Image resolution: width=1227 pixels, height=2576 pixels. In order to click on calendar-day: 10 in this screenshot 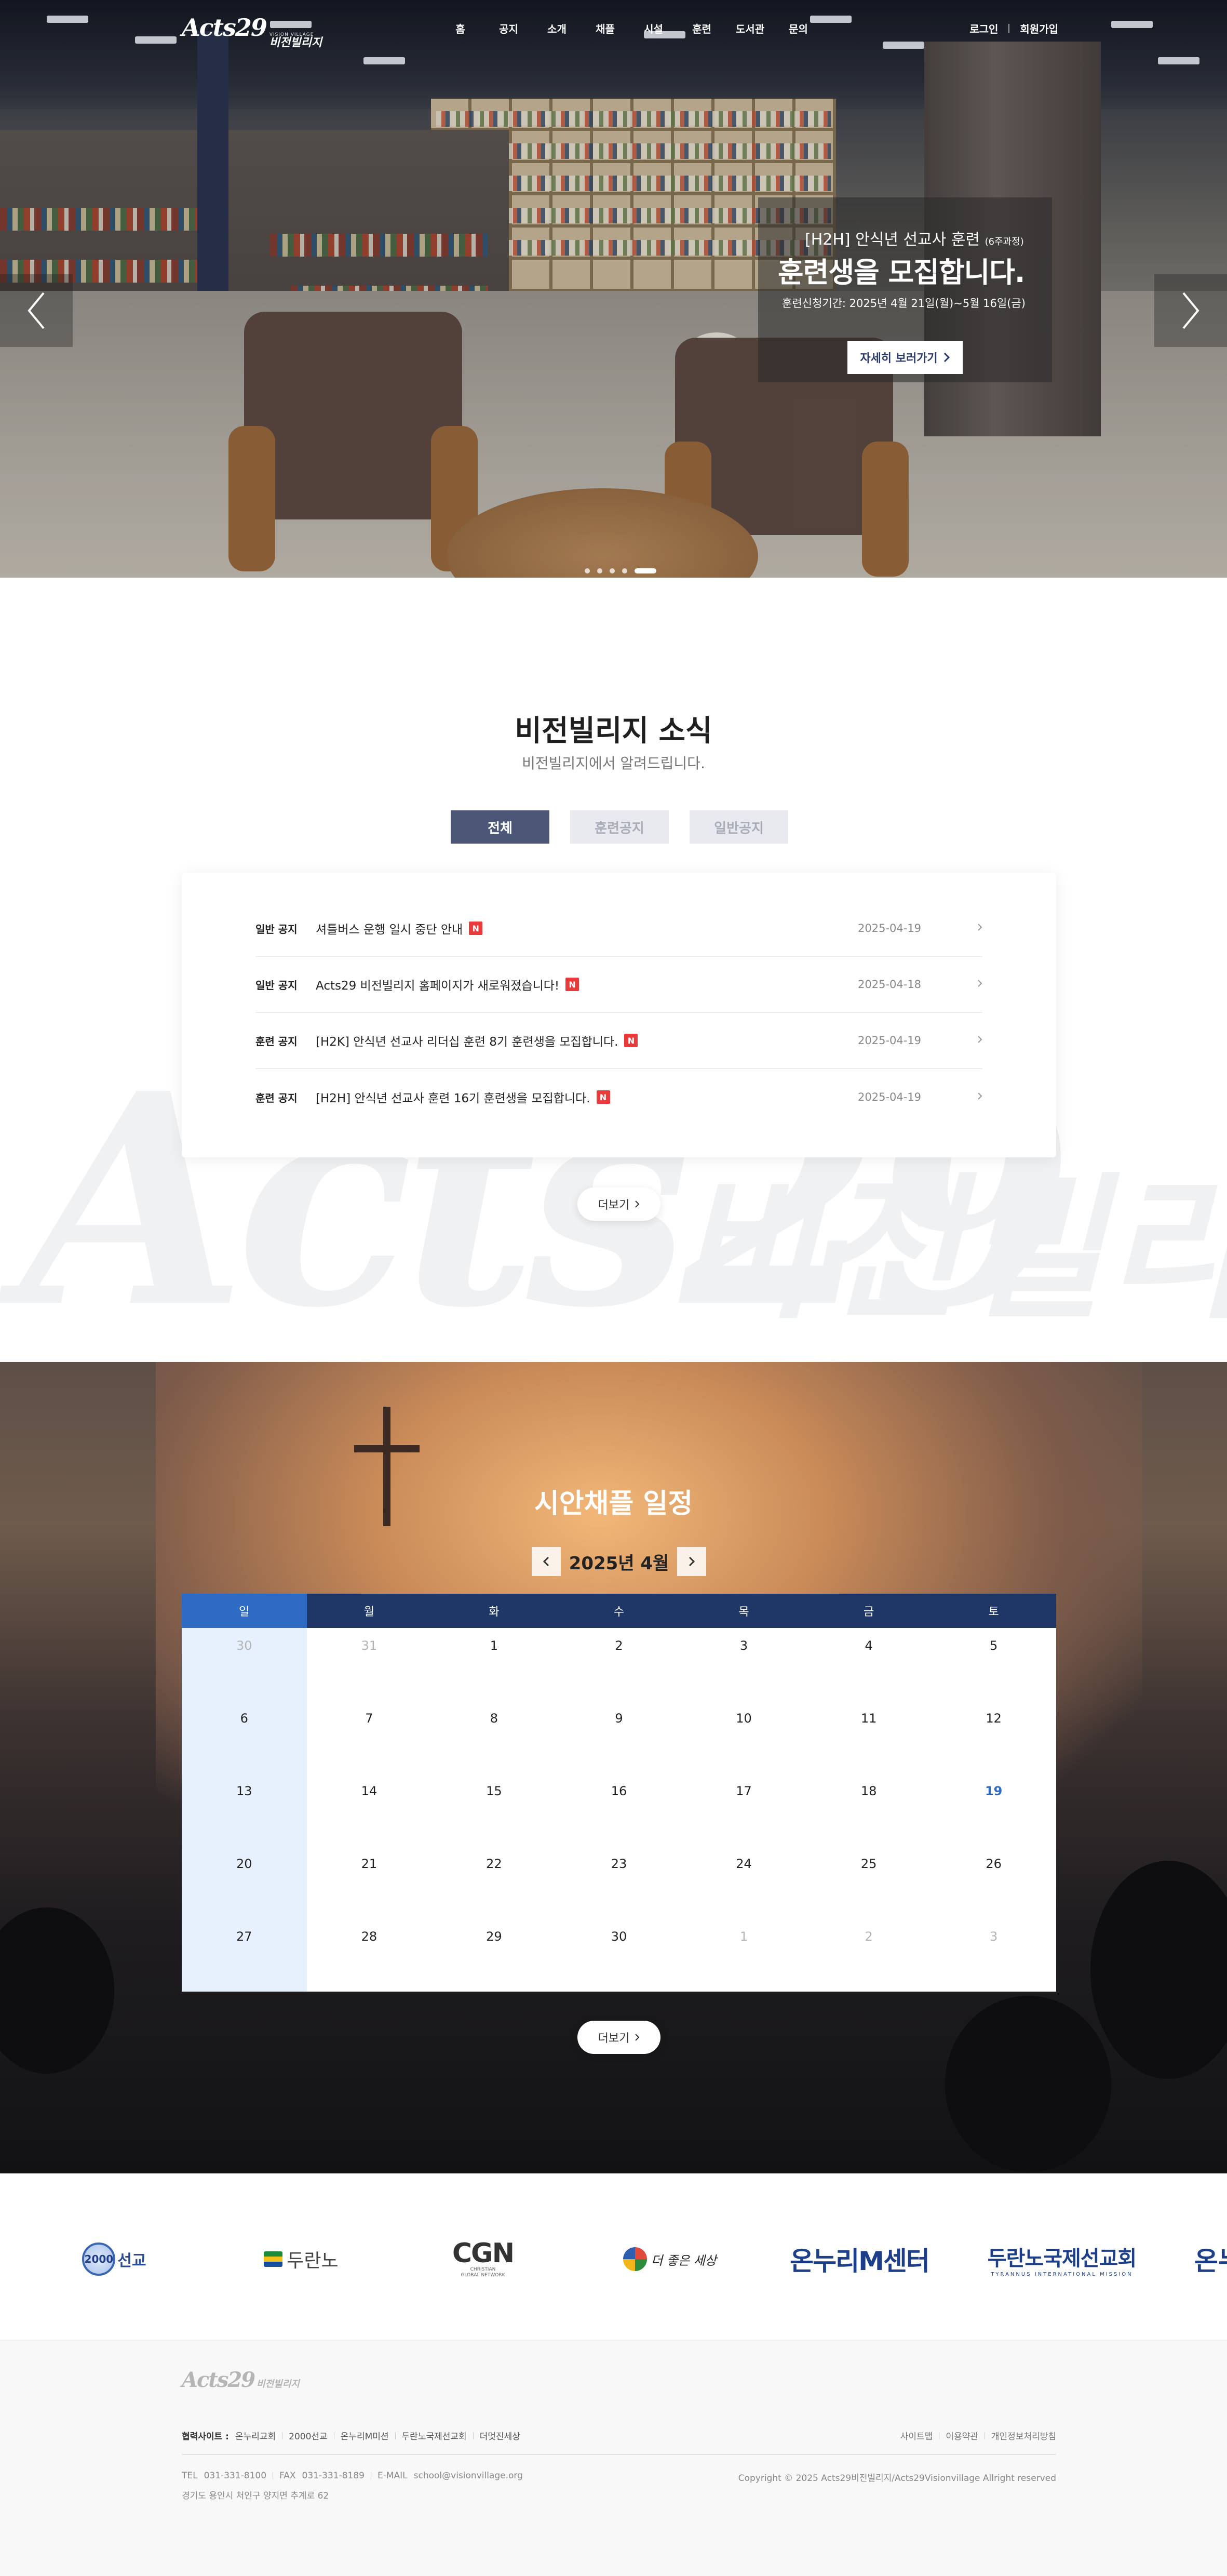, I will do `click(744, 1737)`.